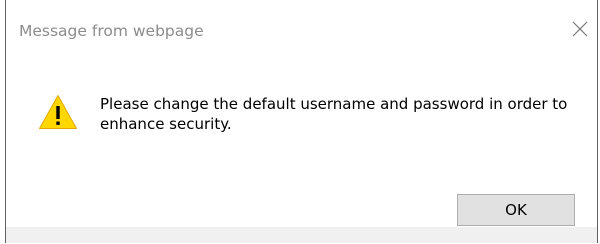 The image size is (600, 244). I want to click on close-icon, so click(580, 29).